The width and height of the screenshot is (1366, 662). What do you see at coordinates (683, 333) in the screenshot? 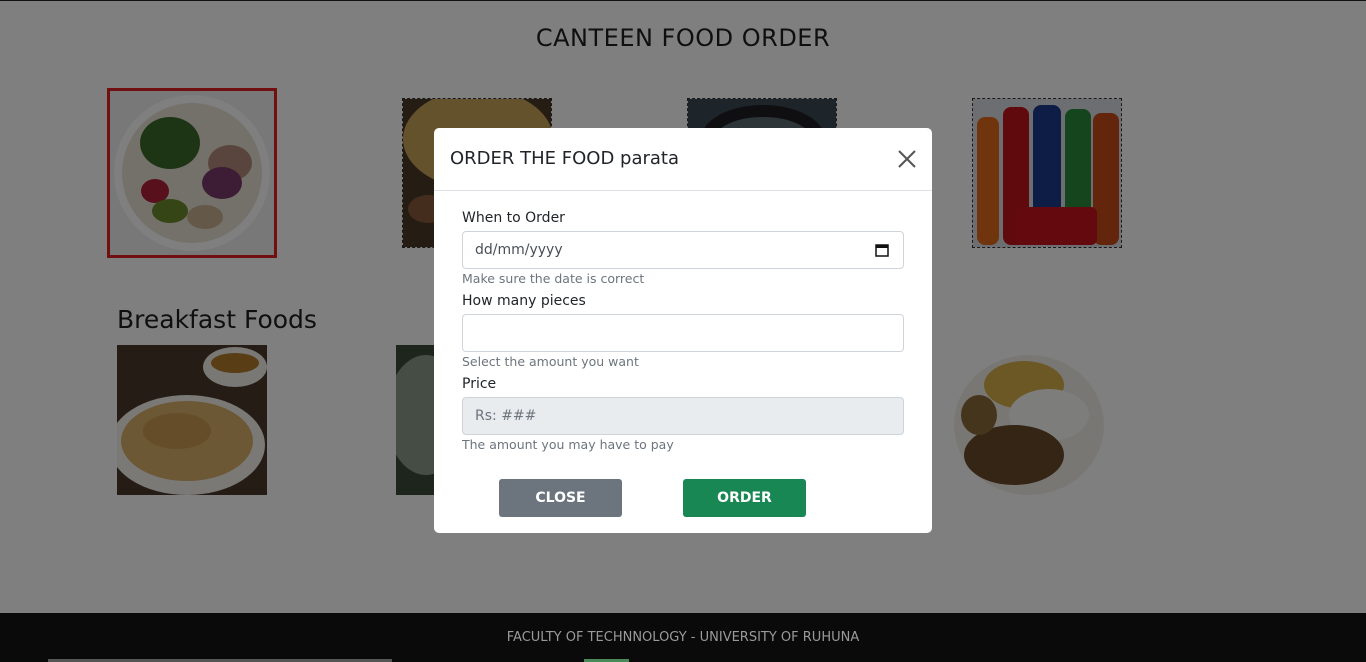
I see `pieces-input` at bounding box center [683, 333].